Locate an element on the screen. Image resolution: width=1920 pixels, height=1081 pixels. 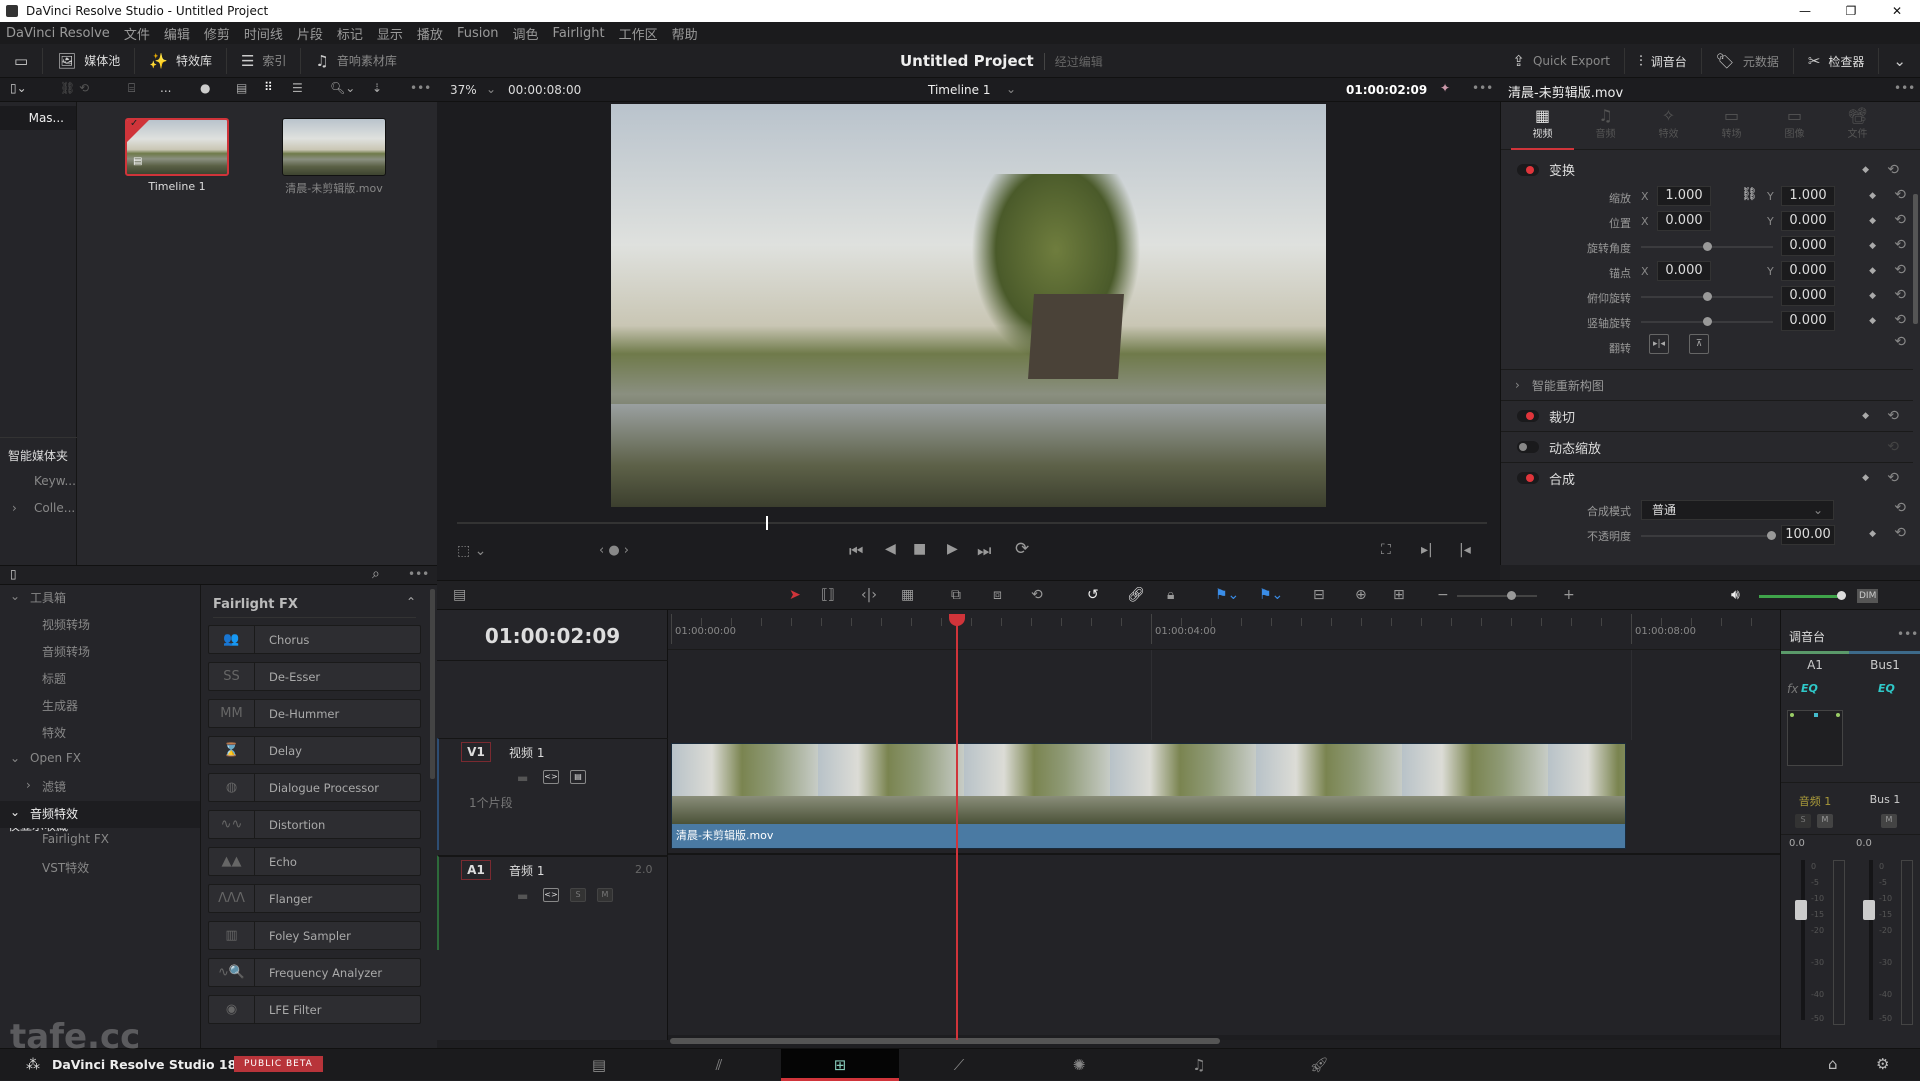
tree-item: VST特效 is located at coordinates (65, 867).